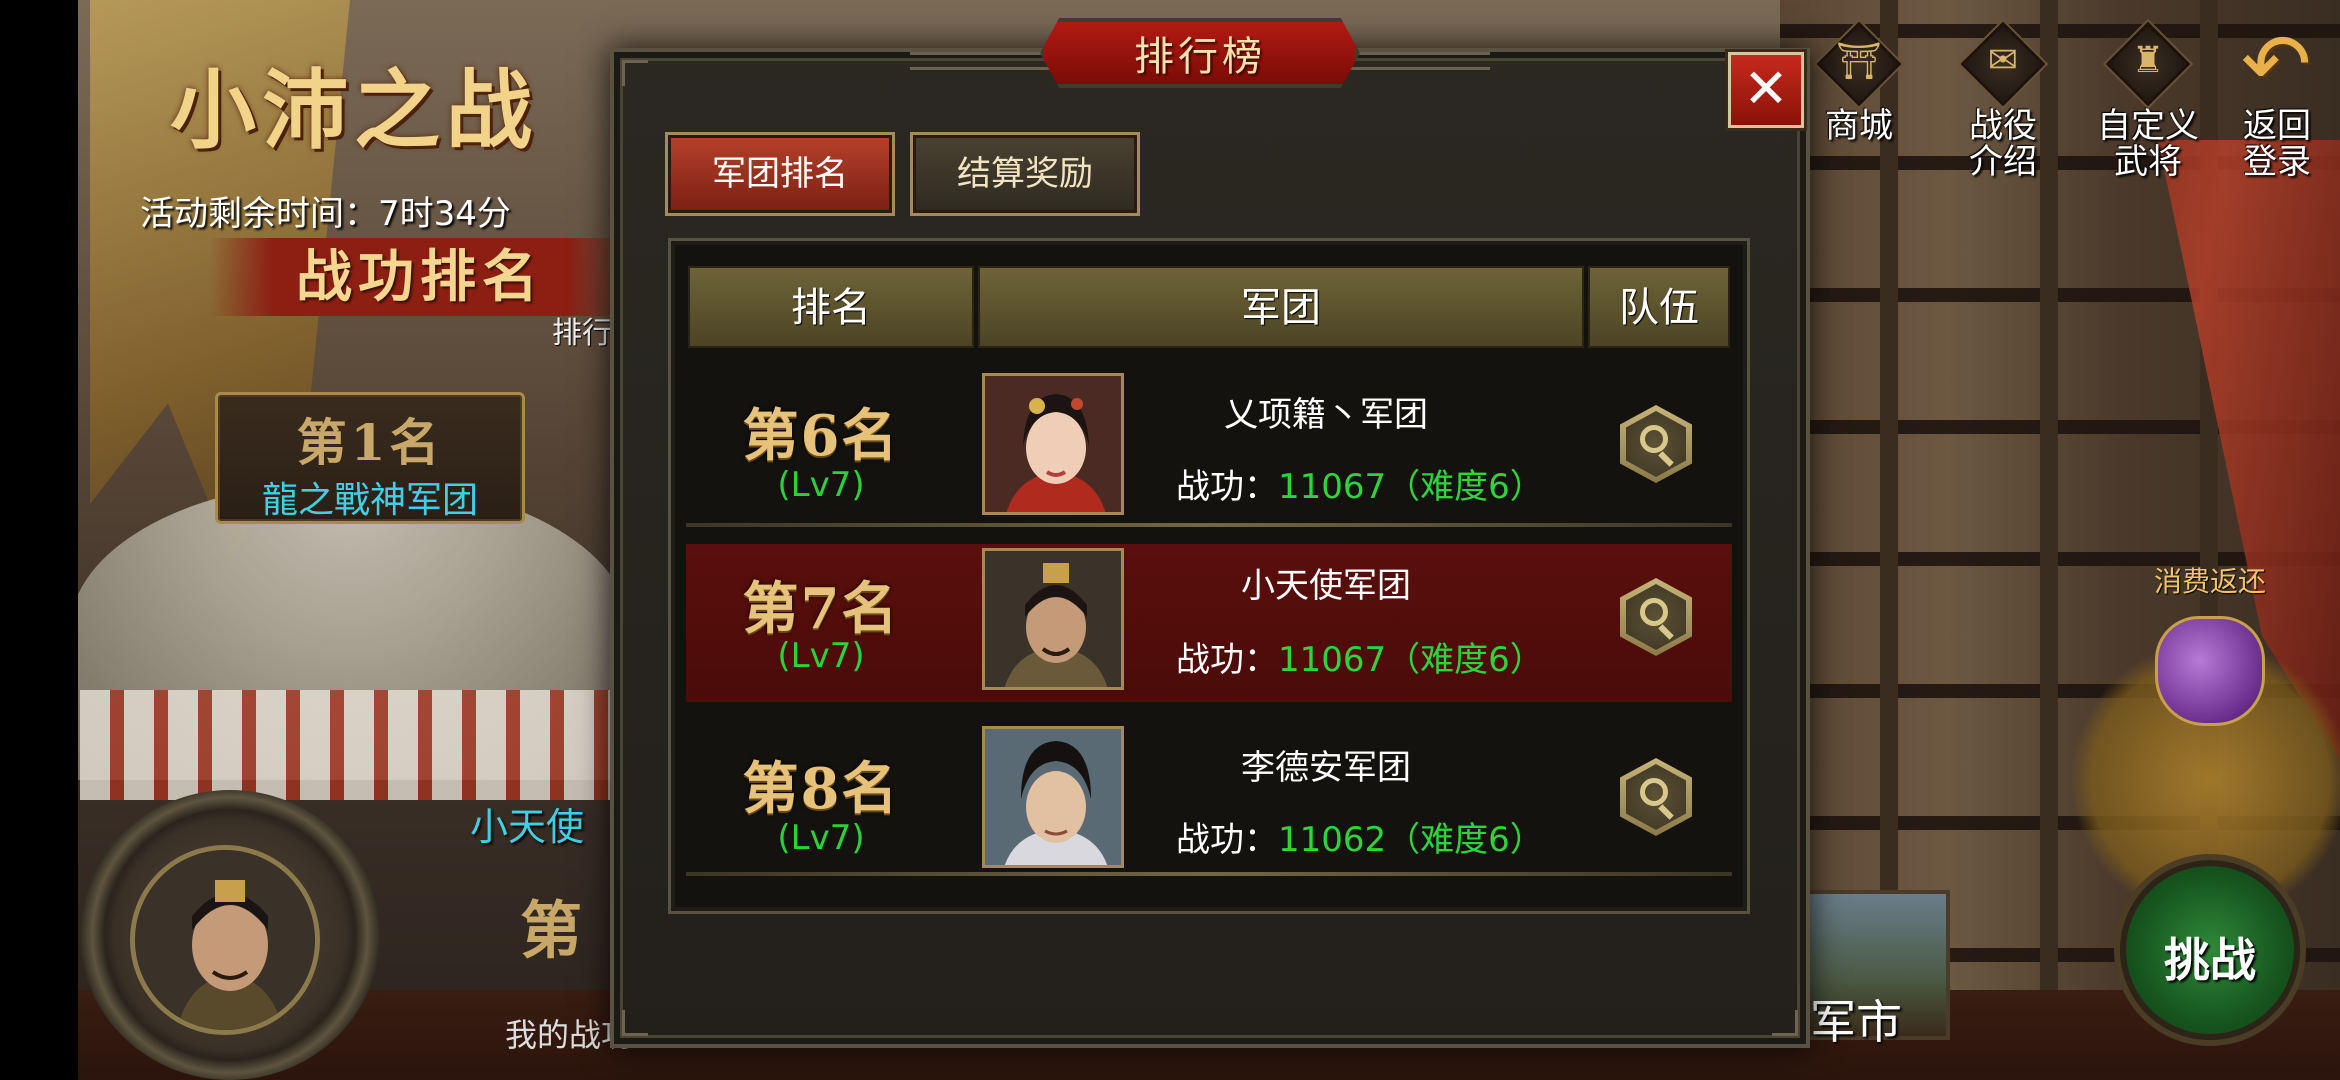 The height and width of the screenshot is (1080, 2340). Describe the element at coordinates (1209, 444) in the screenshot. I see `table-row: 第6名 (Lv7) 乂项籍丶军团 战功：11067（难度6）` at that location.